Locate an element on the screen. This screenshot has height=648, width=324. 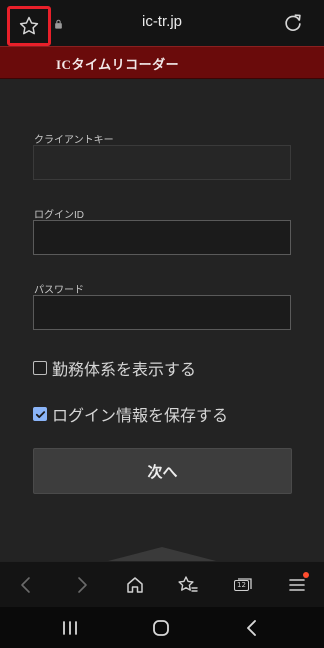
client-key-label: クライアントキー is located at coordinates (74, 140).